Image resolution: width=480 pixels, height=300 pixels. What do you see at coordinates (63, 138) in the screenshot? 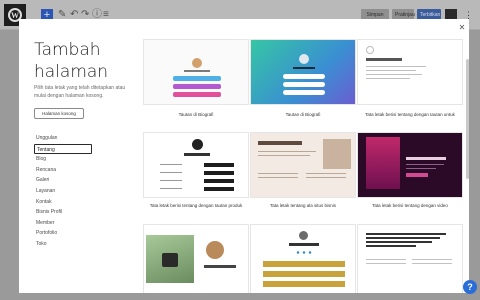
I see `category-item: Unggulan` at bounding box center [63, 138].